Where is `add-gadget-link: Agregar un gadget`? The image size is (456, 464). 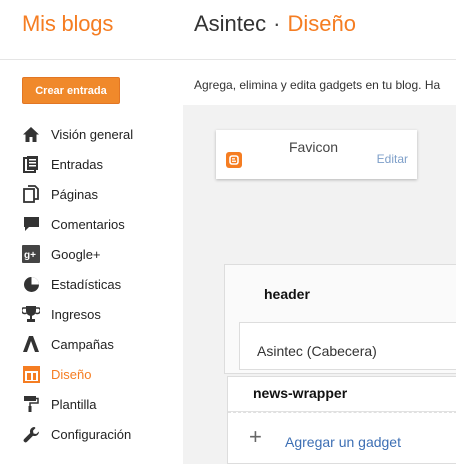
add-gadget-link: Agregar un gadget is located at coordinates (343, 442).